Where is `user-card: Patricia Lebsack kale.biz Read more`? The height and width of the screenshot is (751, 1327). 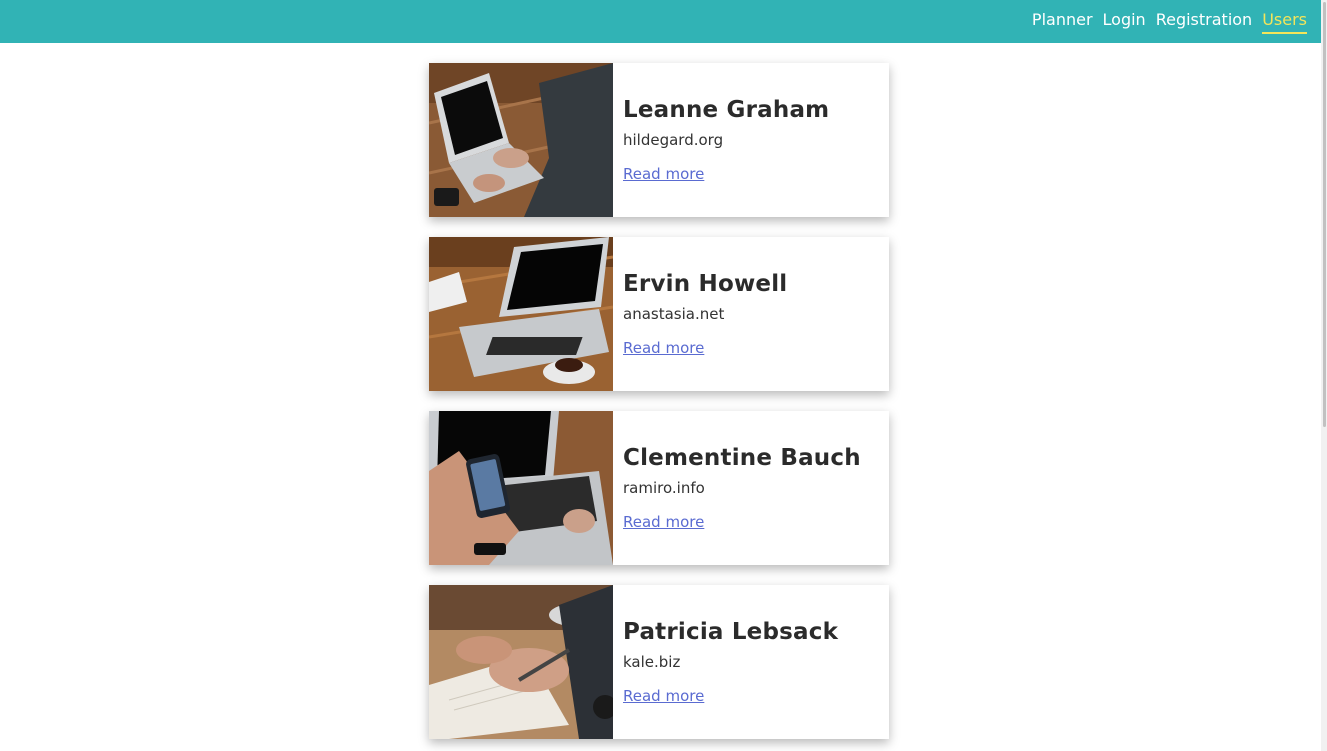
user-card: Patricia Lebsack kale.biz Read more is located at coordinates (659, 662).